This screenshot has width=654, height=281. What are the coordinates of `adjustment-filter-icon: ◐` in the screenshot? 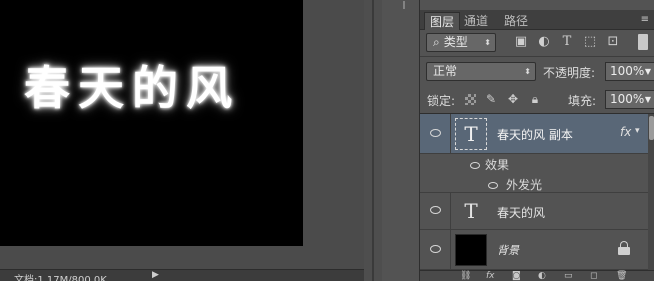 It's located at (544, 42).